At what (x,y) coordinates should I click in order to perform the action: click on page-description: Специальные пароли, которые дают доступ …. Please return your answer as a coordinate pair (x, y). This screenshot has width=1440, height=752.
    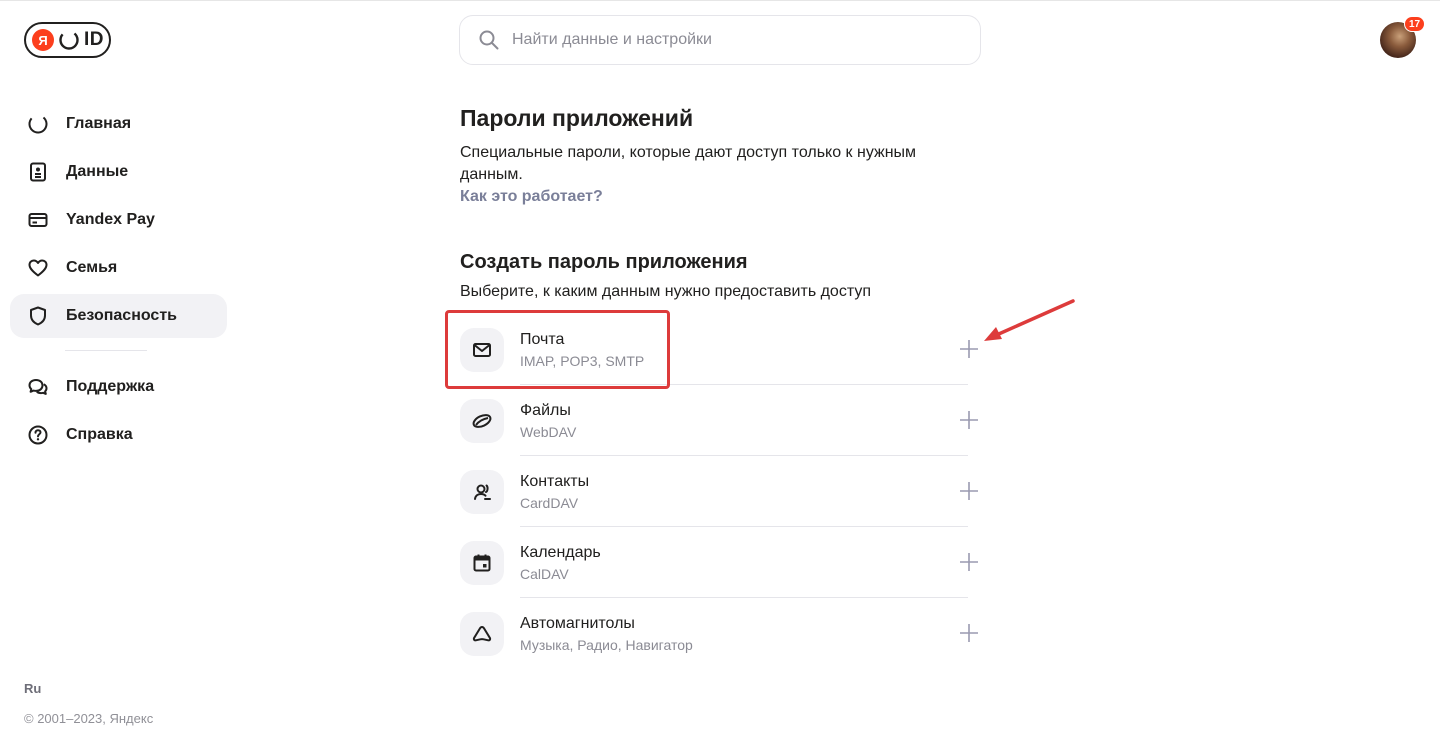
    Looking at the image, I should click on (688, 163).